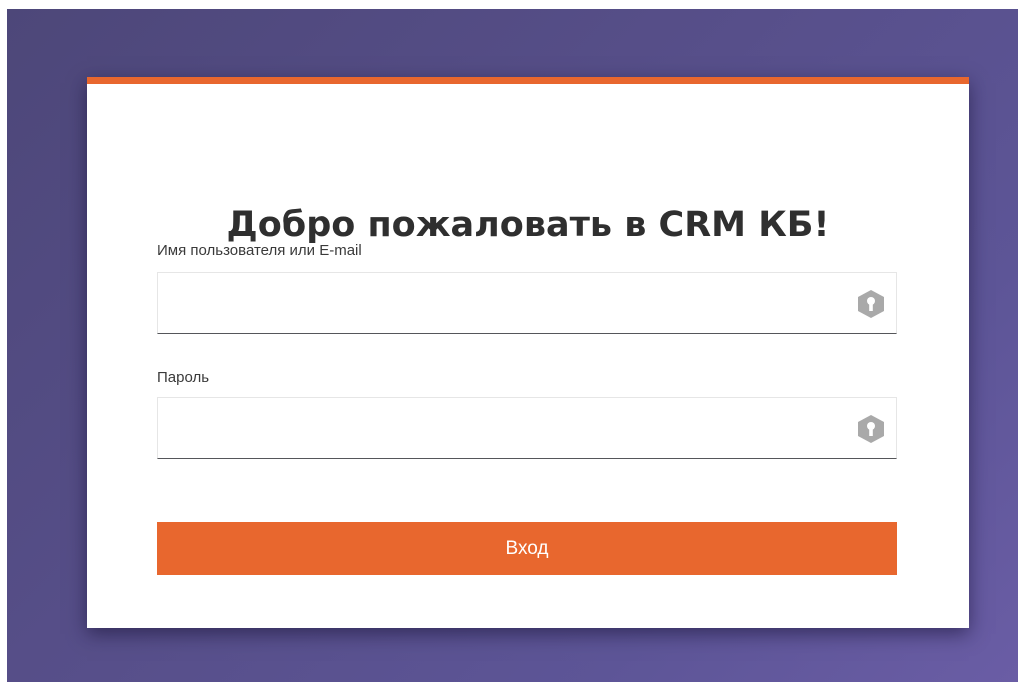  I want to click on username-field-container, so click(527, 303).